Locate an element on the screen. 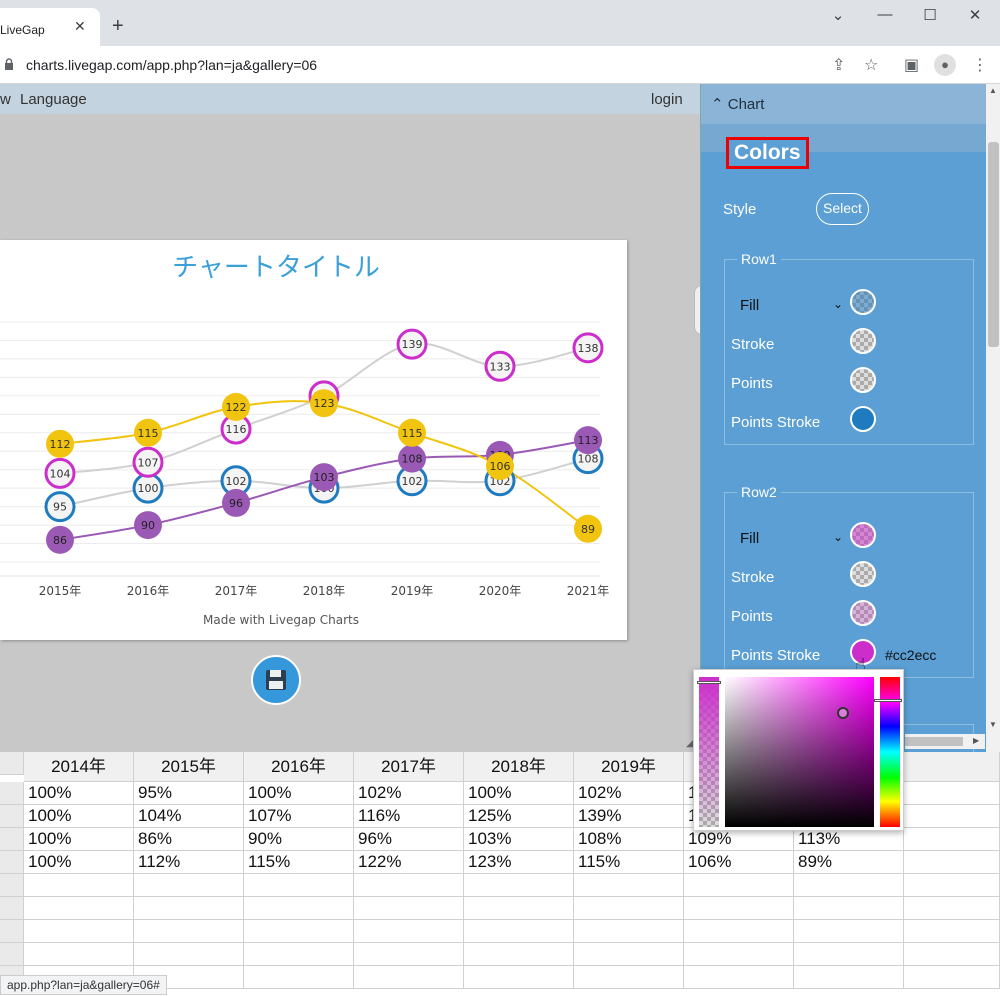 The width and height of the screenshot is (1000, 996). side-panel-scrollbar: ▲ ▼ is located at coordinates (993, 418).